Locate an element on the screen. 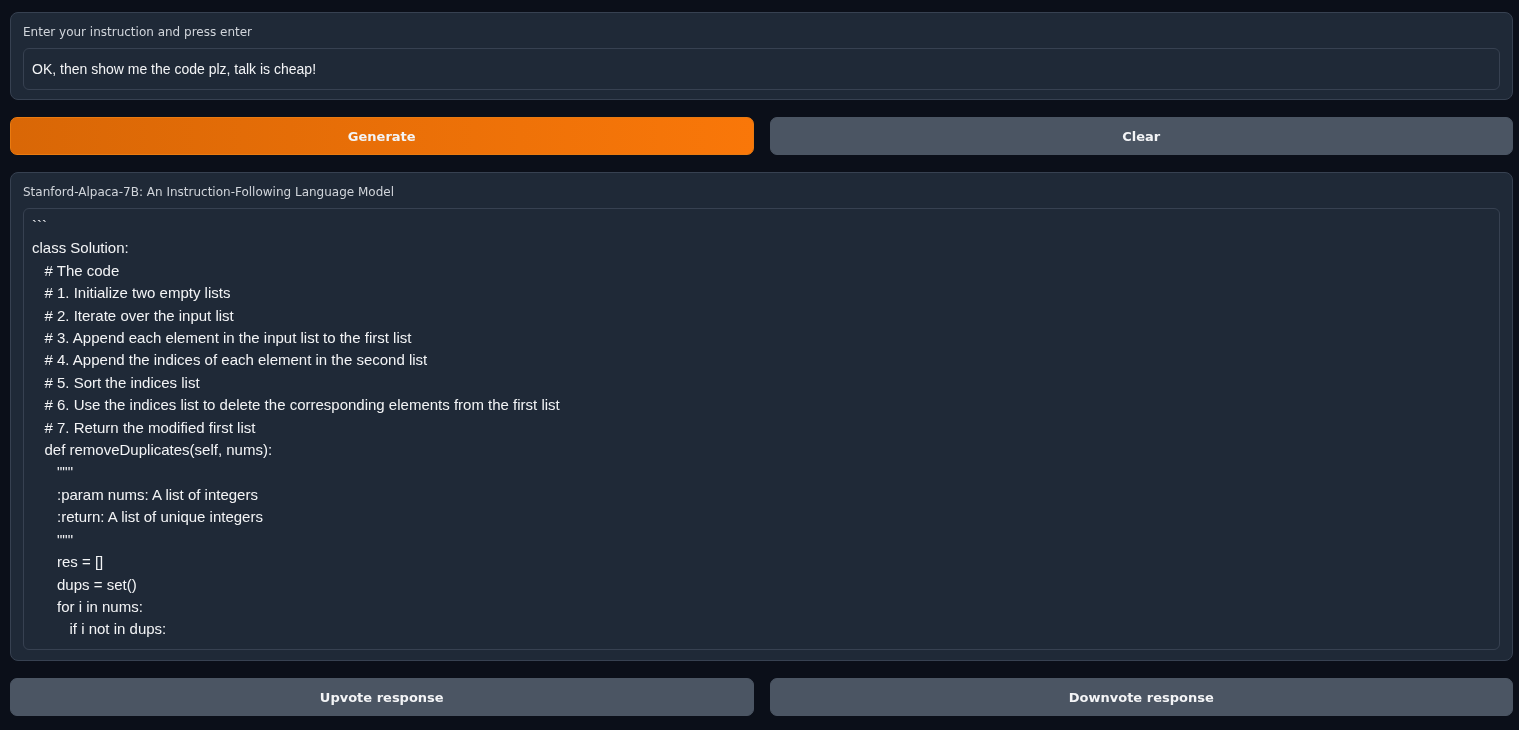  code-line: :param nums: A list of integers is located at coordinates (157, 494).